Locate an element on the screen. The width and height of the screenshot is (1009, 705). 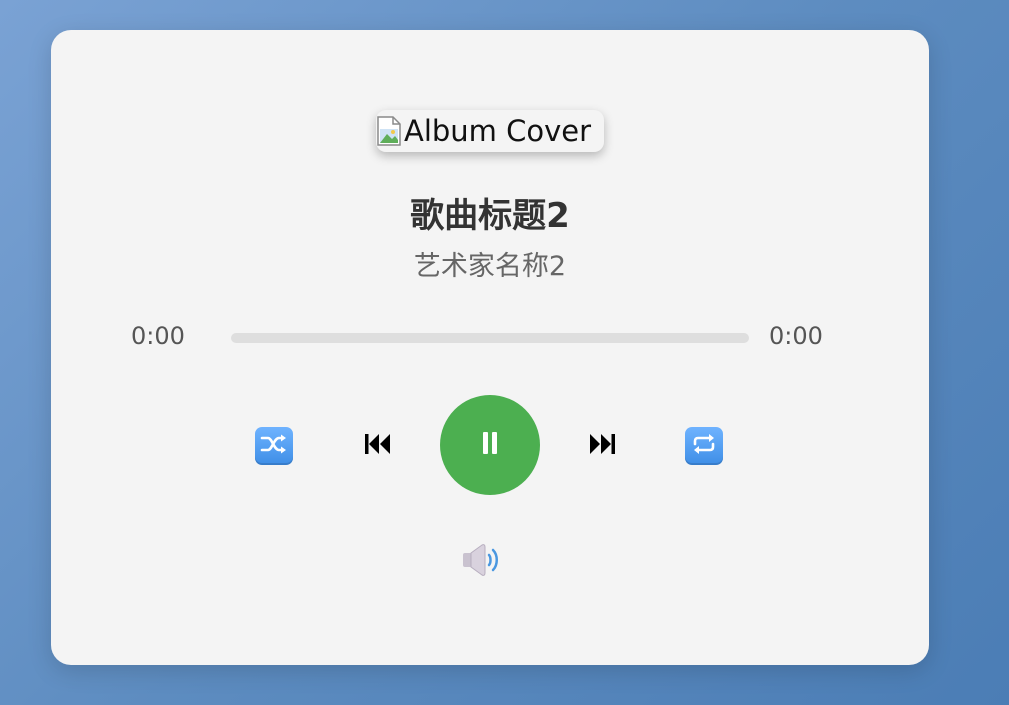
previous-track-button is located at coordinates (378, 446).